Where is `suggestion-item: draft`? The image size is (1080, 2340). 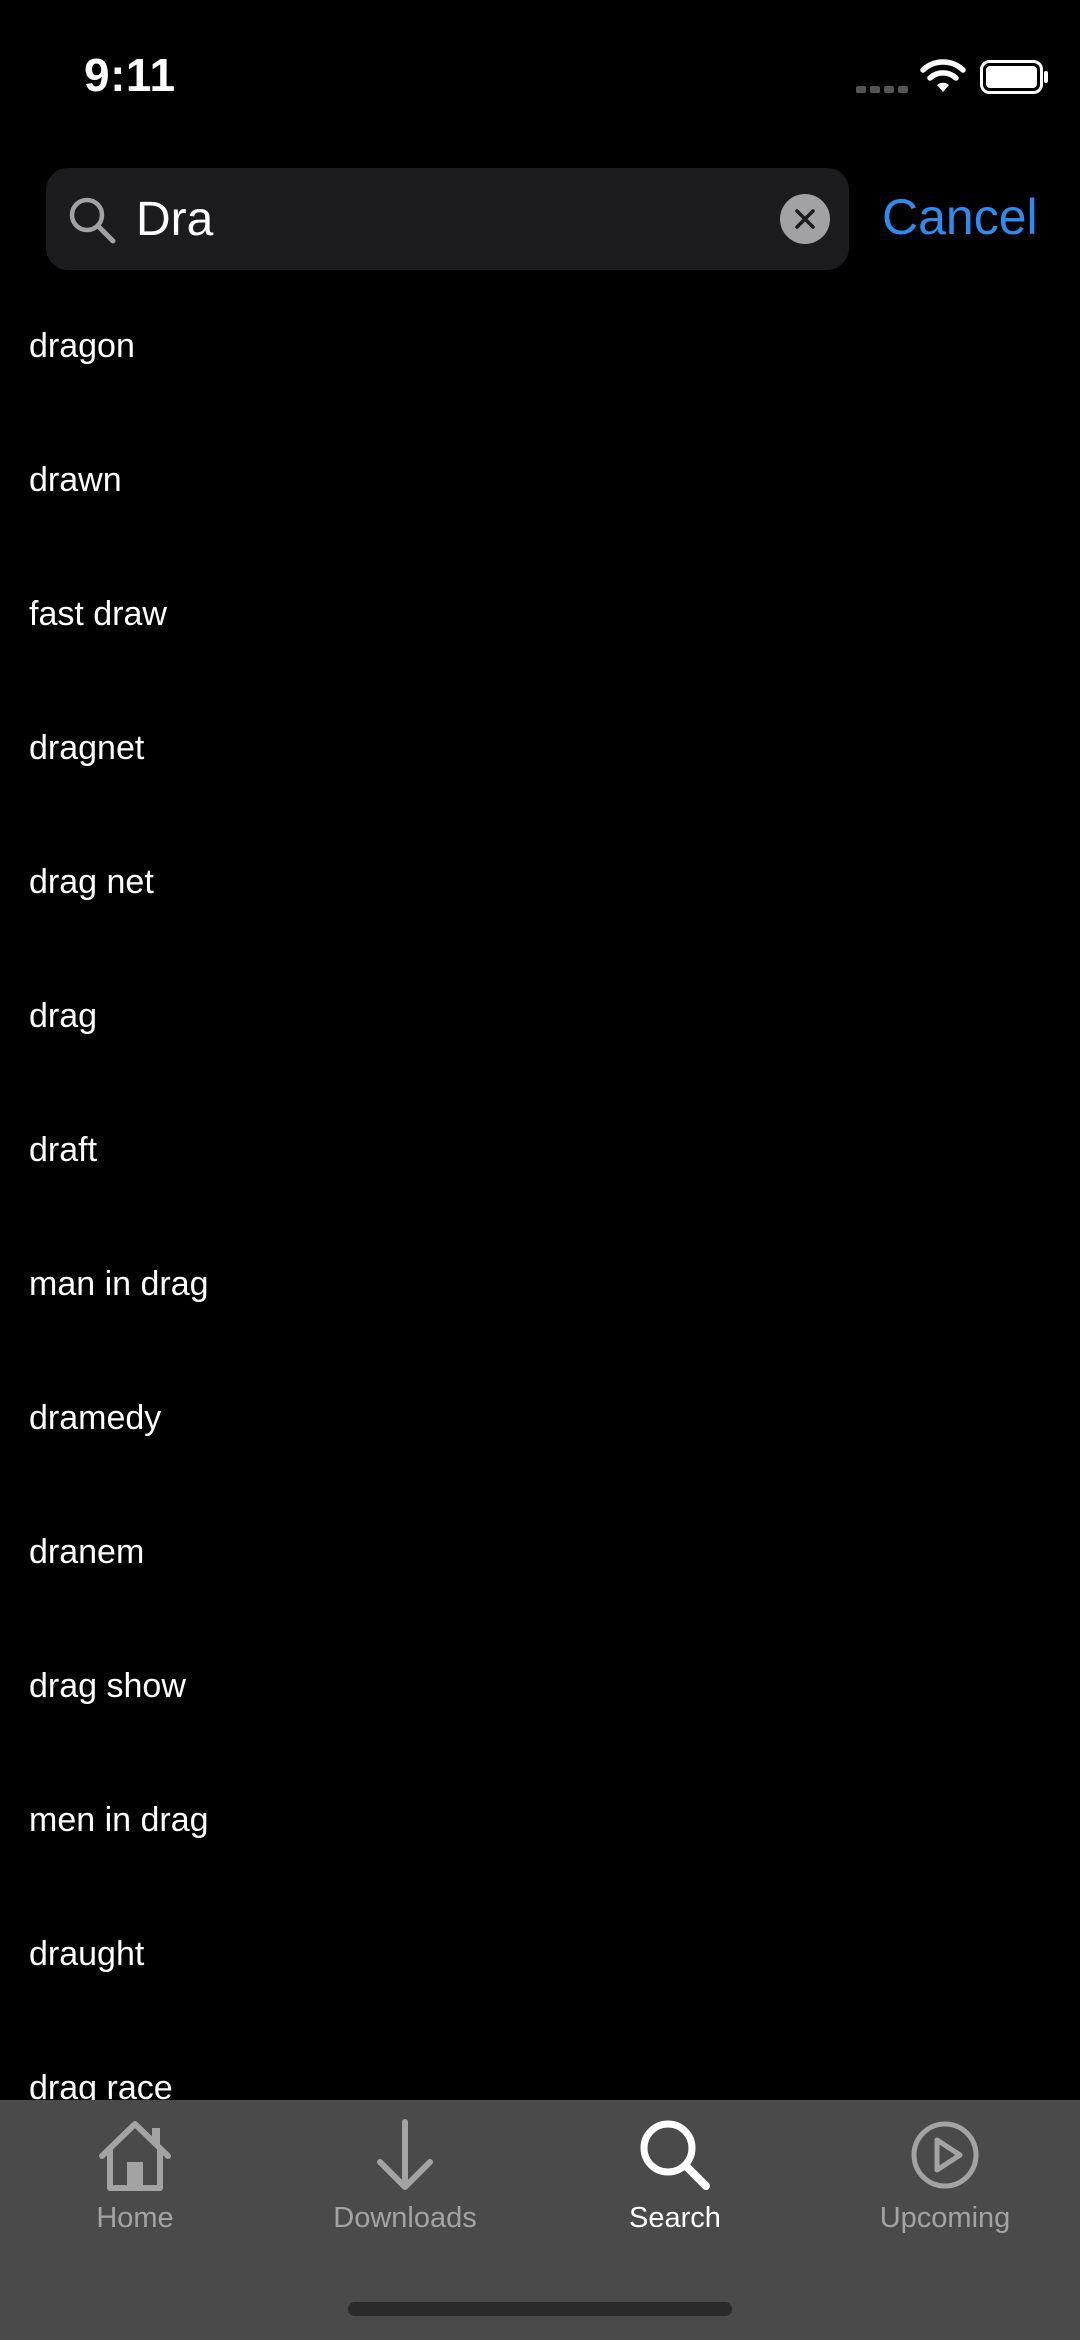
suggestion-item: draft is located at coordinates (540, 1171).